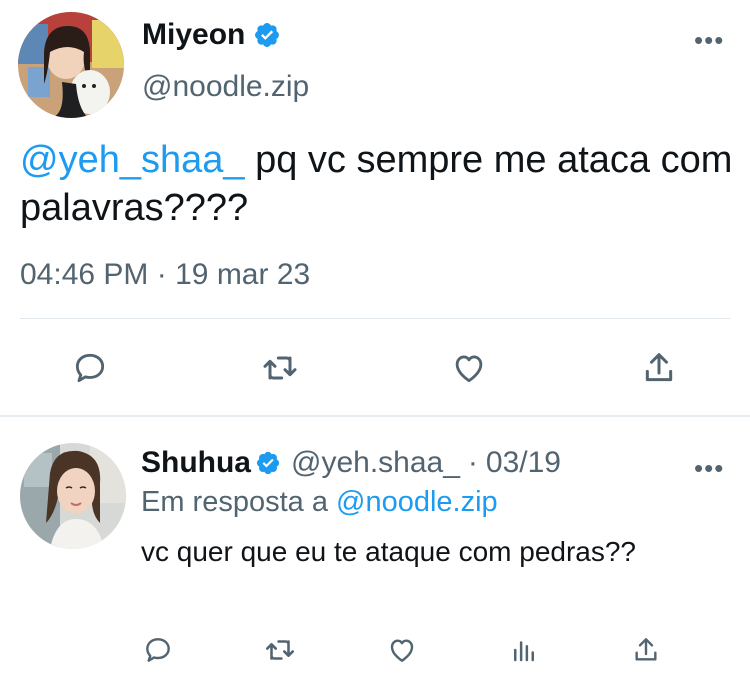  I want to click on tweet-date: 19 mar 23, so click(243, 274).